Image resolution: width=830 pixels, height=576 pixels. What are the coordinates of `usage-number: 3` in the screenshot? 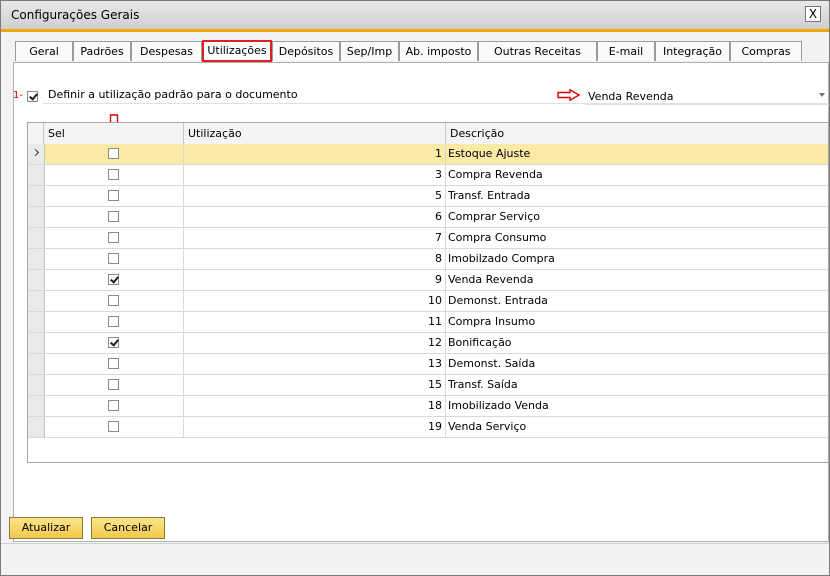 It's located at (315, 175).